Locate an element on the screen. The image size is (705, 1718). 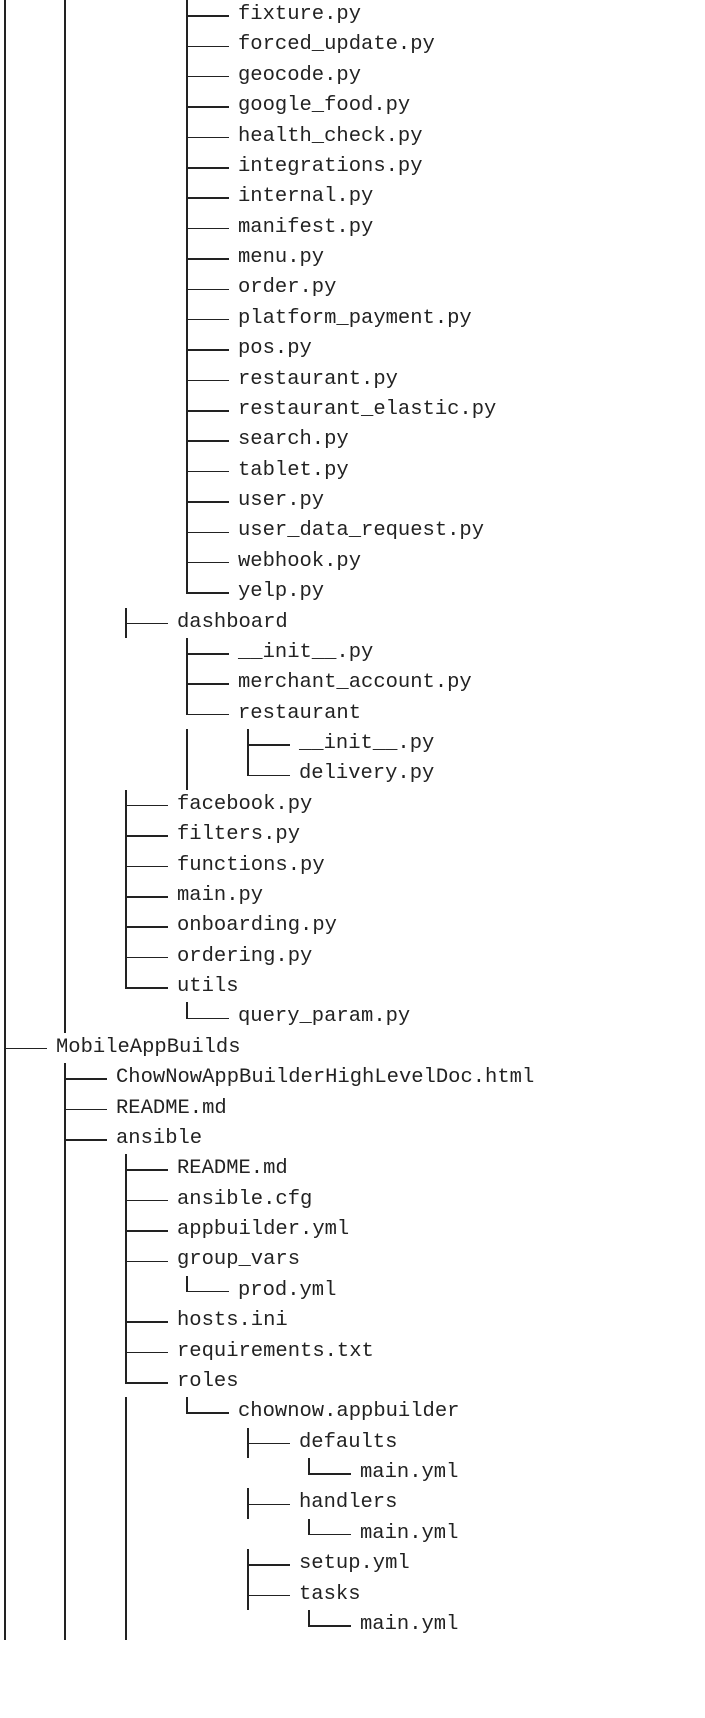
tree-item-label: functions.py is located at coordinates (251, 865).